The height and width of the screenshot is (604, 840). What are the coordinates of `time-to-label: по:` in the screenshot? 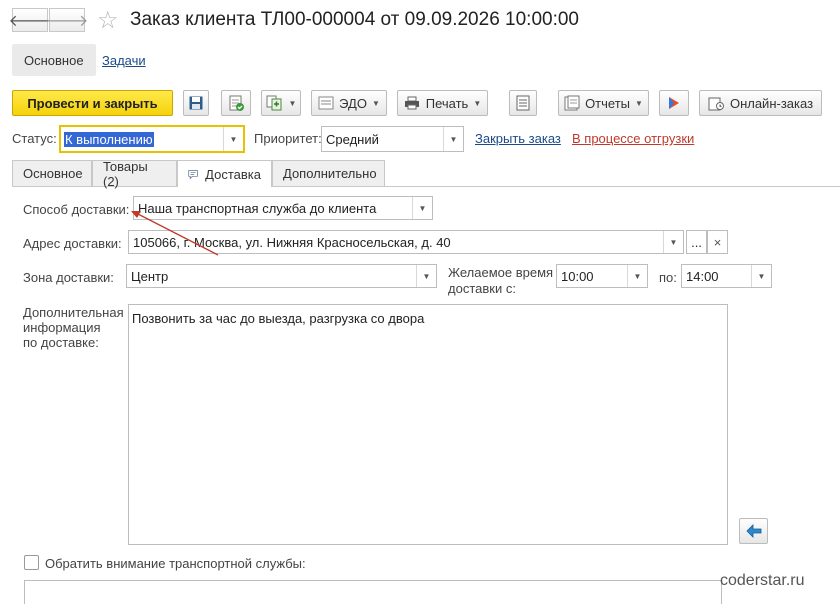 It's located at (668, 277).